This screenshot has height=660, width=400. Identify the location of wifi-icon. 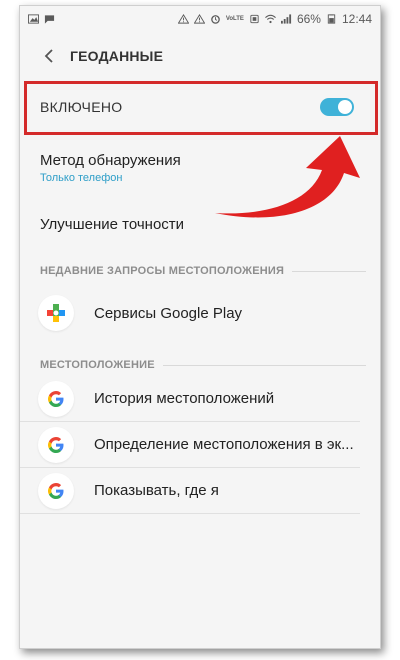
(270, 19).